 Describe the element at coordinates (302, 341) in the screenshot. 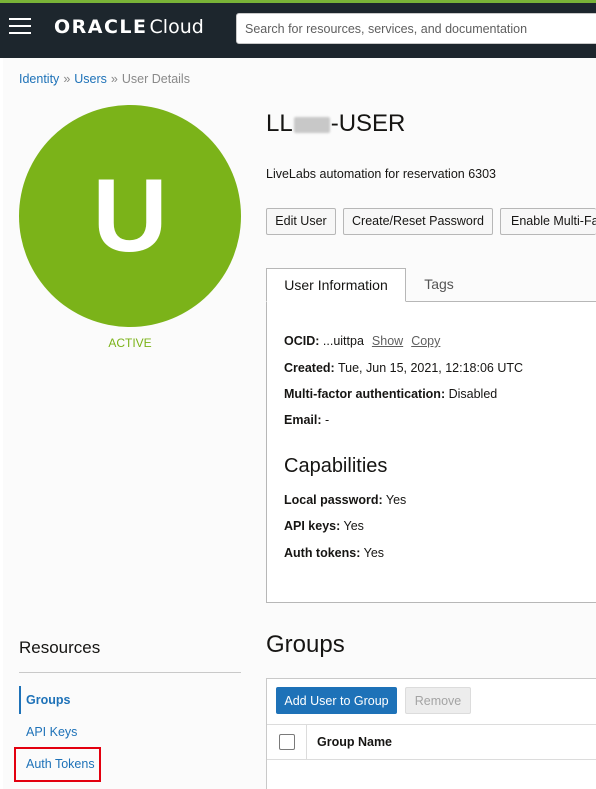

I see `ocid-label: OCID:` at that location.